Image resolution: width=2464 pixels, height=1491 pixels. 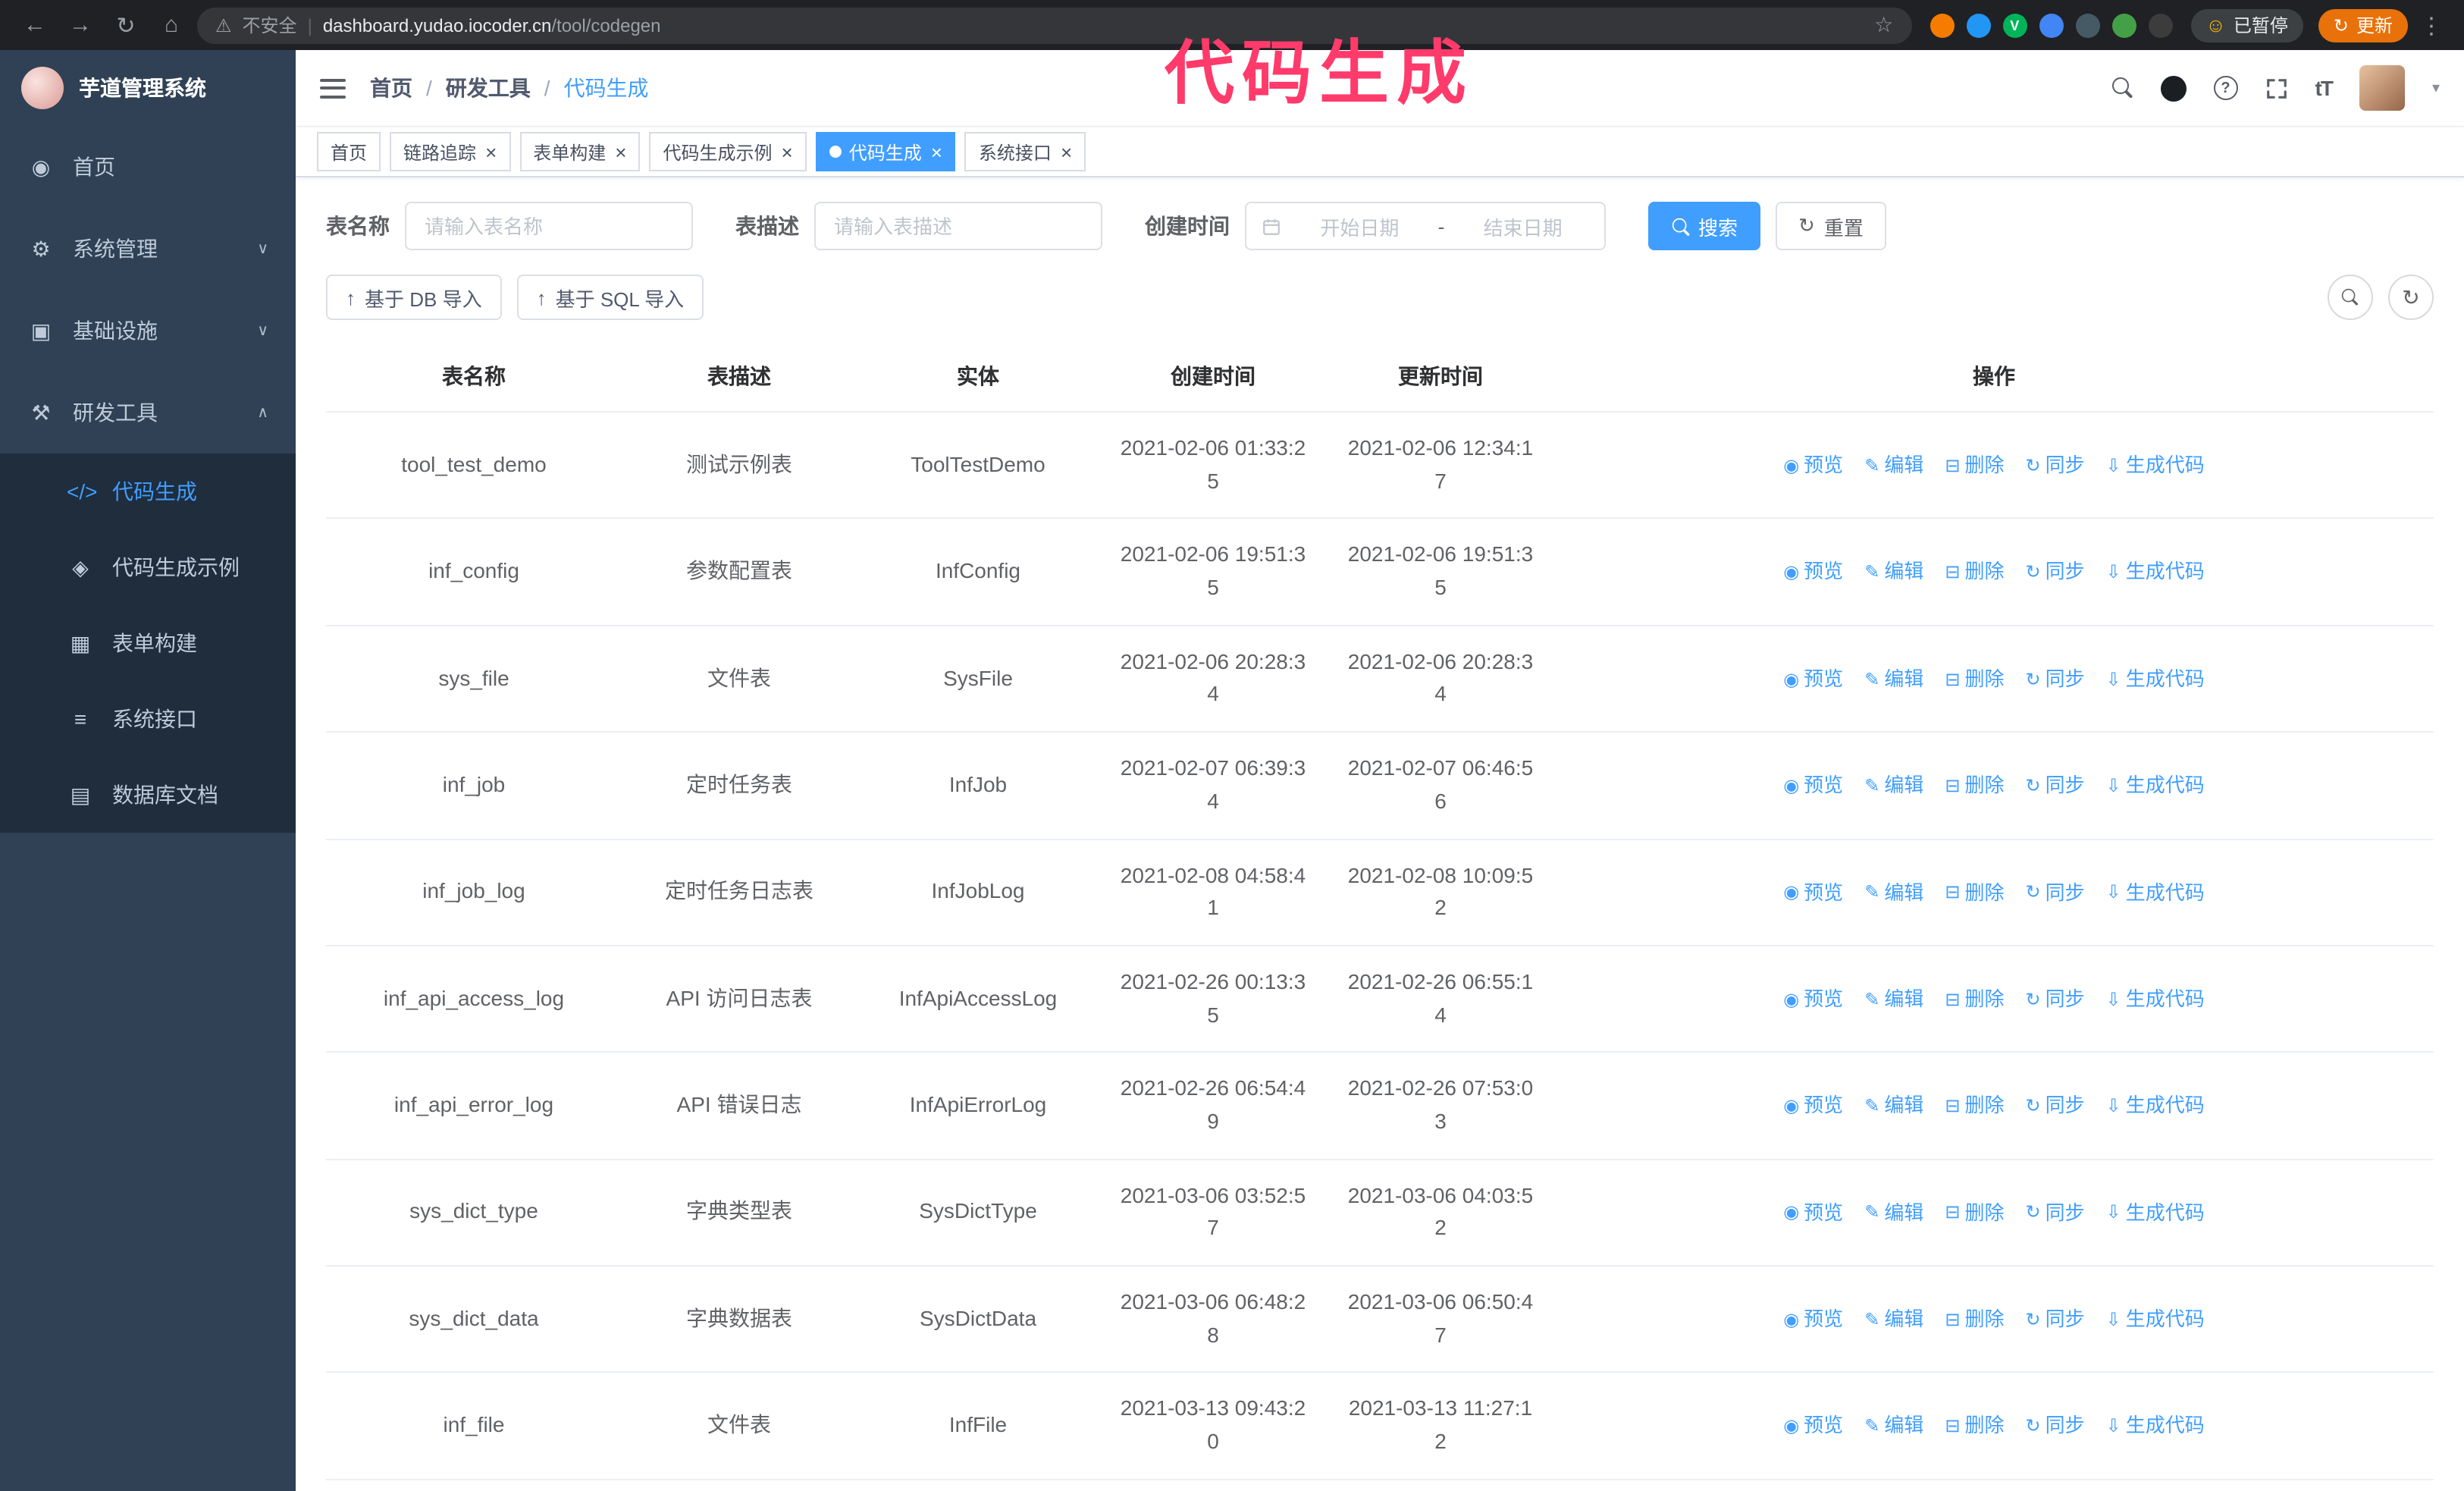 What do you see at coordinates (148, 167) in the screenshot?
I see `sidebar-item-home: ◉ 首页` at bounding box center [148, 167].